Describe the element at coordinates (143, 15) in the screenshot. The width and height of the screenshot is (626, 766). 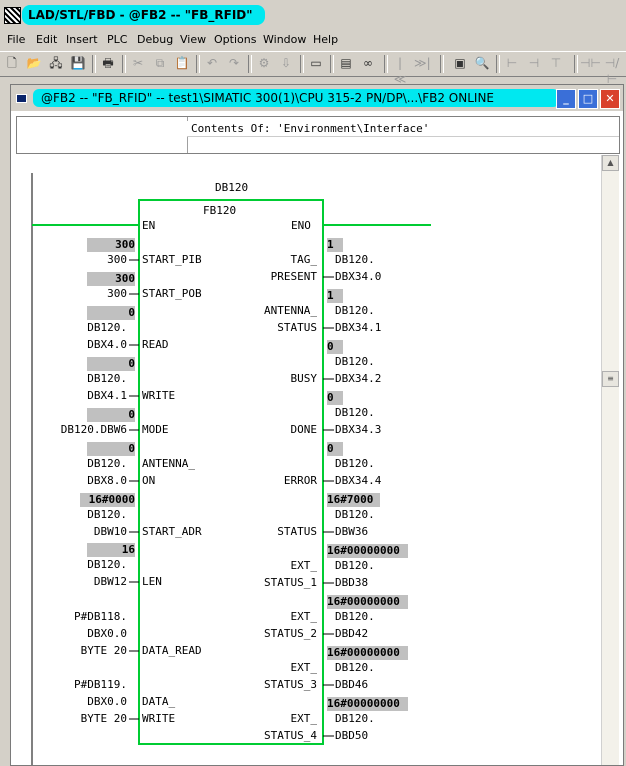
I see `app-title: LAD/STL/FBD - @FB2 -- "FB_RFID"` at that location.